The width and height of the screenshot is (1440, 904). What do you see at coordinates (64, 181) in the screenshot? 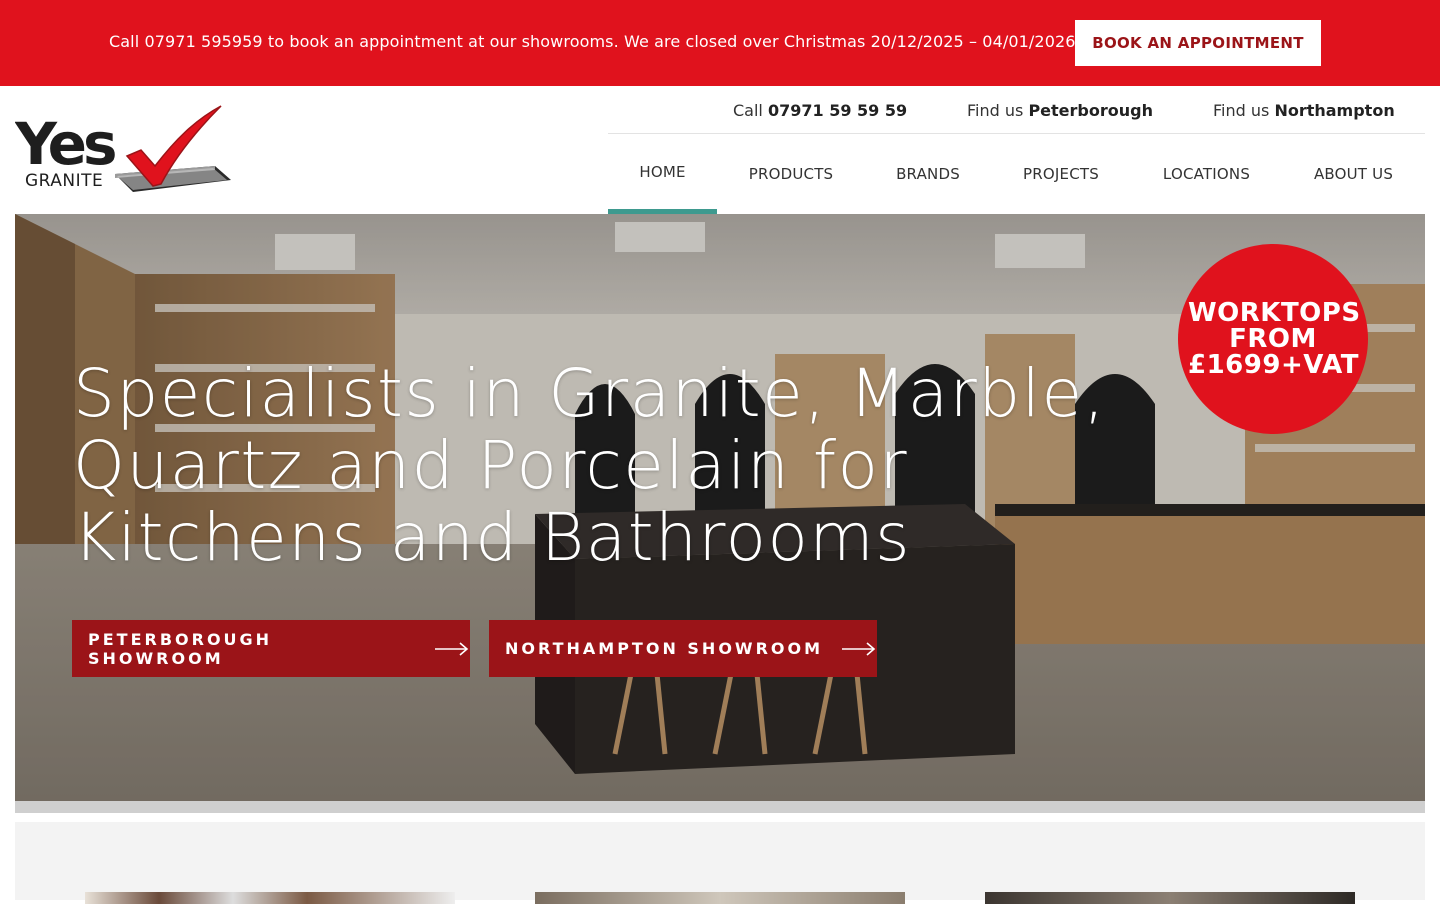
I see `logo-subtext: GRANITE` at bounding box center [64, 181].